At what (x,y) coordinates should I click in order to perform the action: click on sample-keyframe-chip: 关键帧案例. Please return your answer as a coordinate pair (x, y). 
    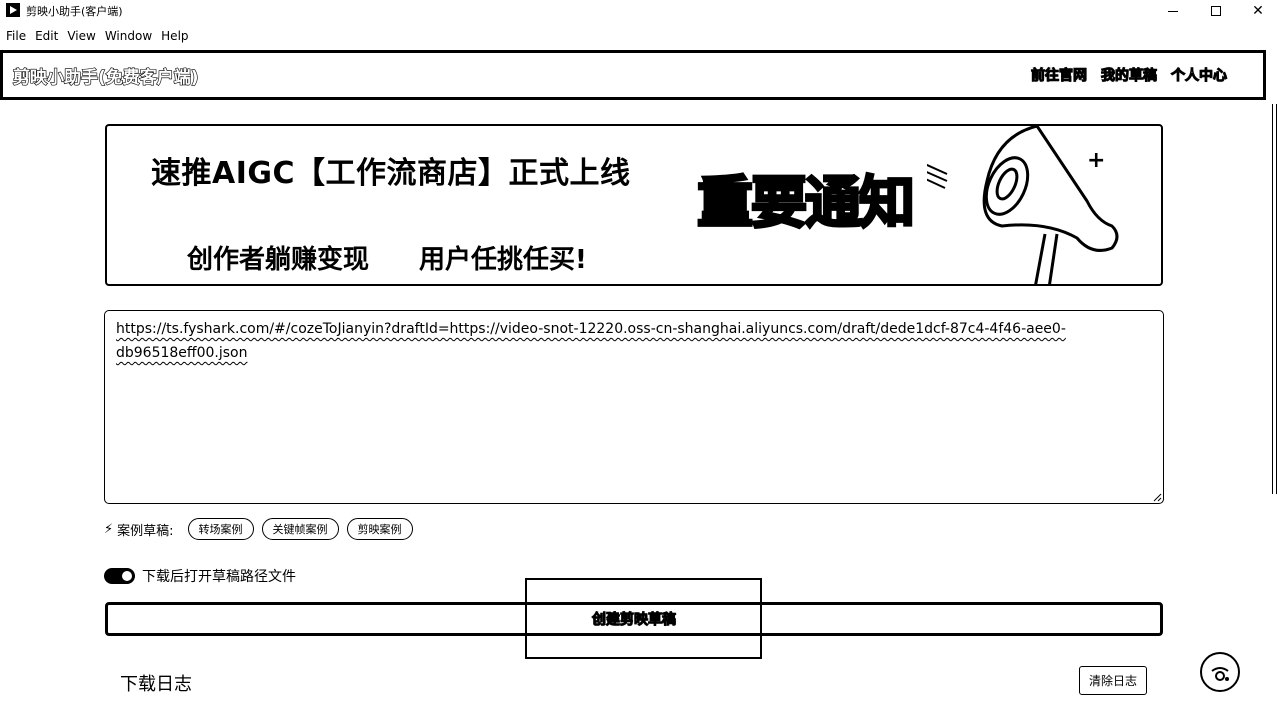
    Looking at the image, I should click on (300, 529).